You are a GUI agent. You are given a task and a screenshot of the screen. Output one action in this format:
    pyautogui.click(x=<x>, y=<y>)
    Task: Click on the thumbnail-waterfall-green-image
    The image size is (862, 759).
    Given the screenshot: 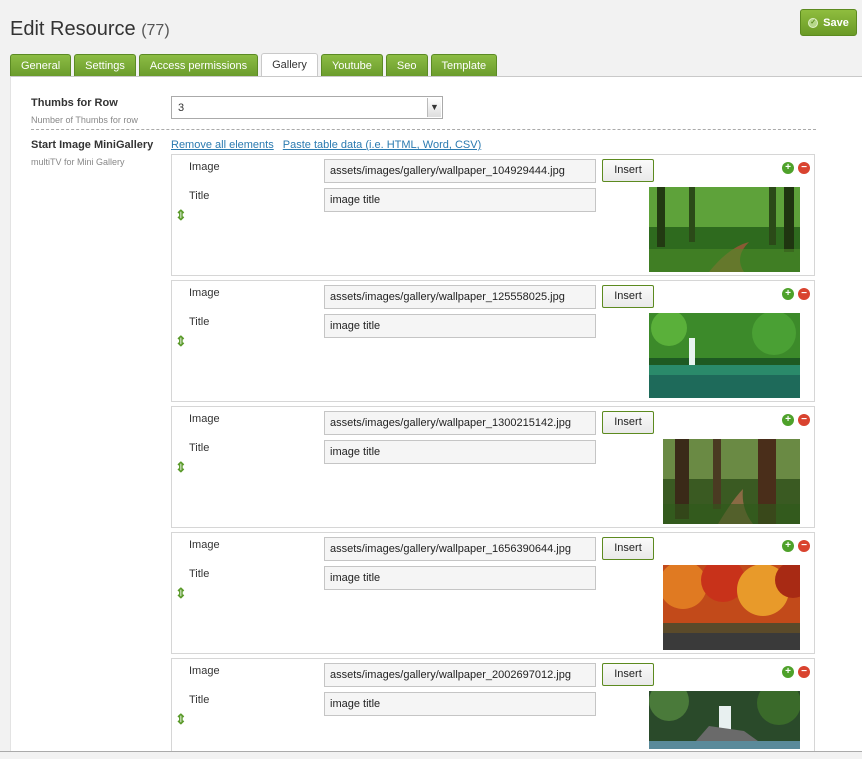 What is the action you would take?
    pyautogui.click(x=724, y=355)
    